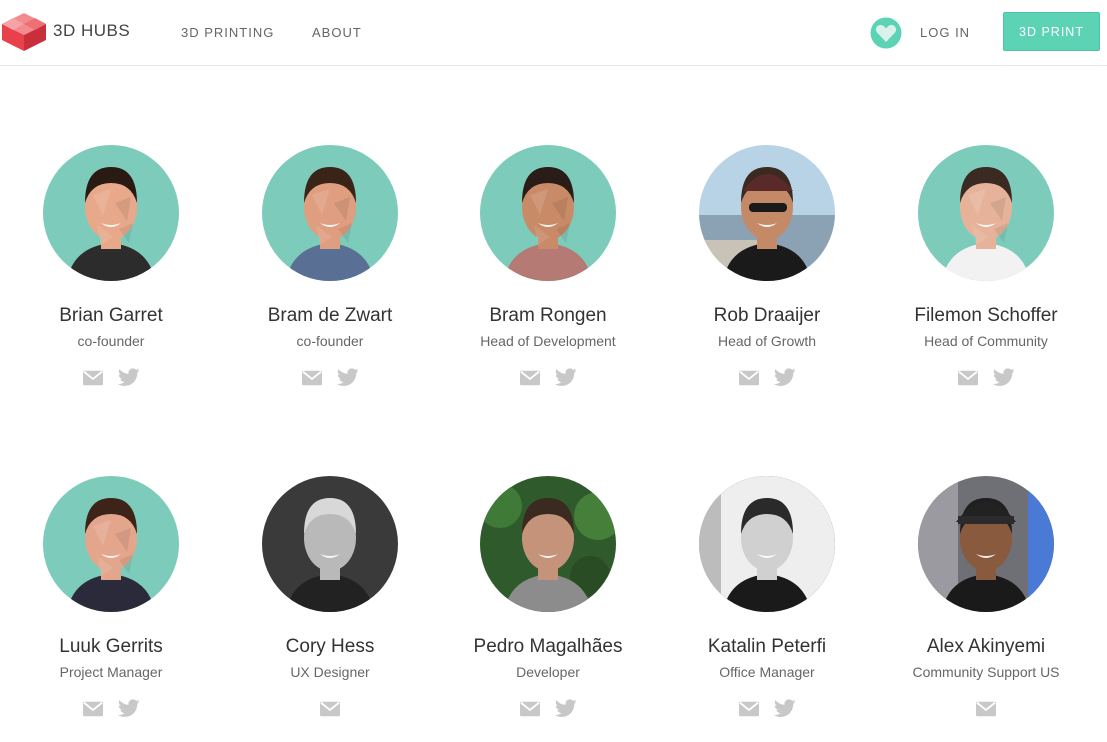  What do you see at coordinates (767, 315) in the screenshot?
I see `member-name: Rob Draaijer` at bounding box center [767, 315].